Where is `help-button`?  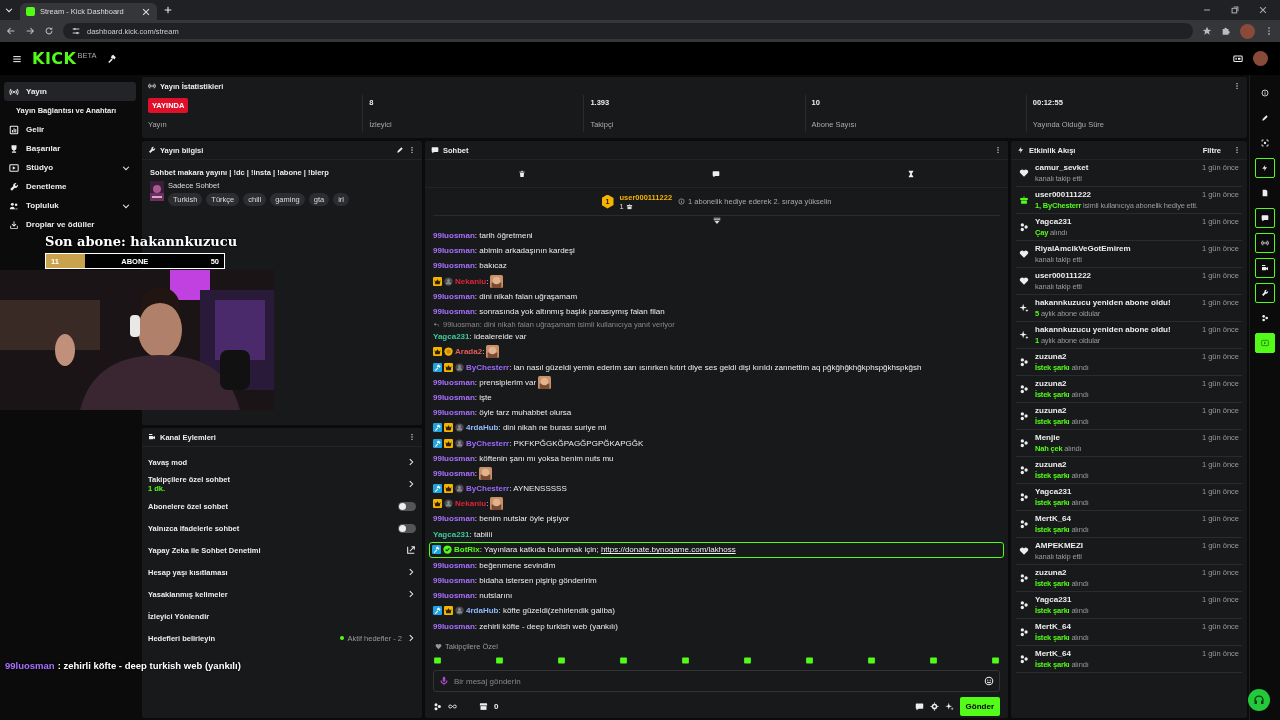 help-button is located at coordinates (1259, 700).